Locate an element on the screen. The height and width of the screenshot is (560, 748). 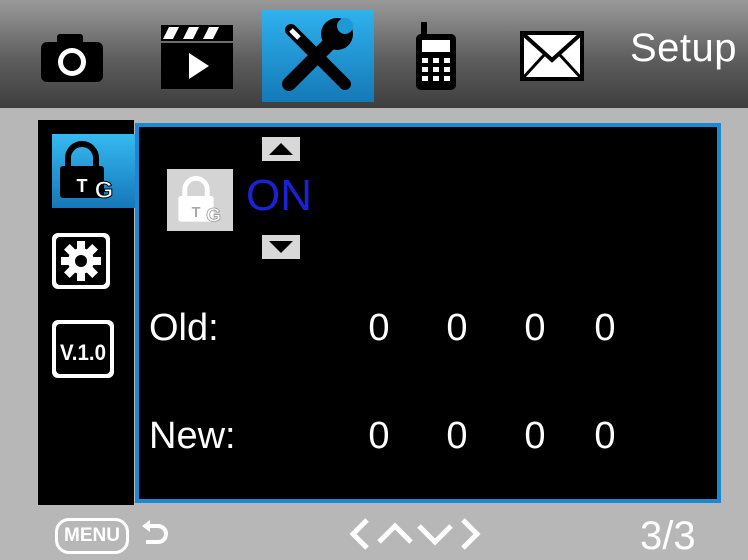
settings-sidebar: T G V.1.0 is located at coordinates (87, 312).